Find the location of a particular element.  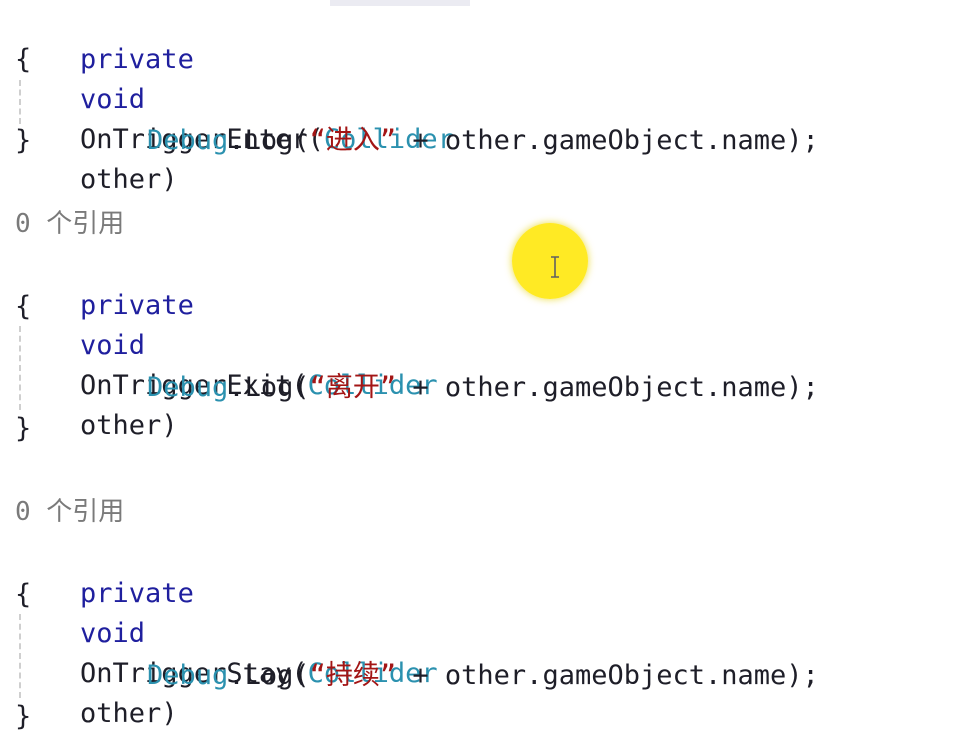

string-literal: “持续” is located at coordinates (353, 675).